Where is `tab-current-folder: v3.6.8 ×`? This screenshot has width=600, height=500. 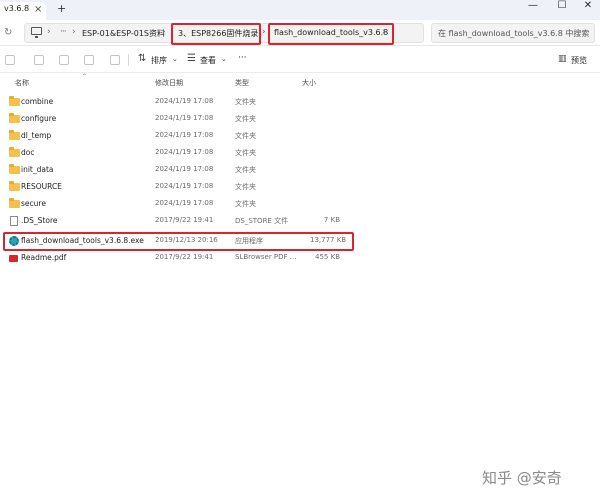
tab-current-folder: v3.6.8 × is located at coordinates (23, 11).